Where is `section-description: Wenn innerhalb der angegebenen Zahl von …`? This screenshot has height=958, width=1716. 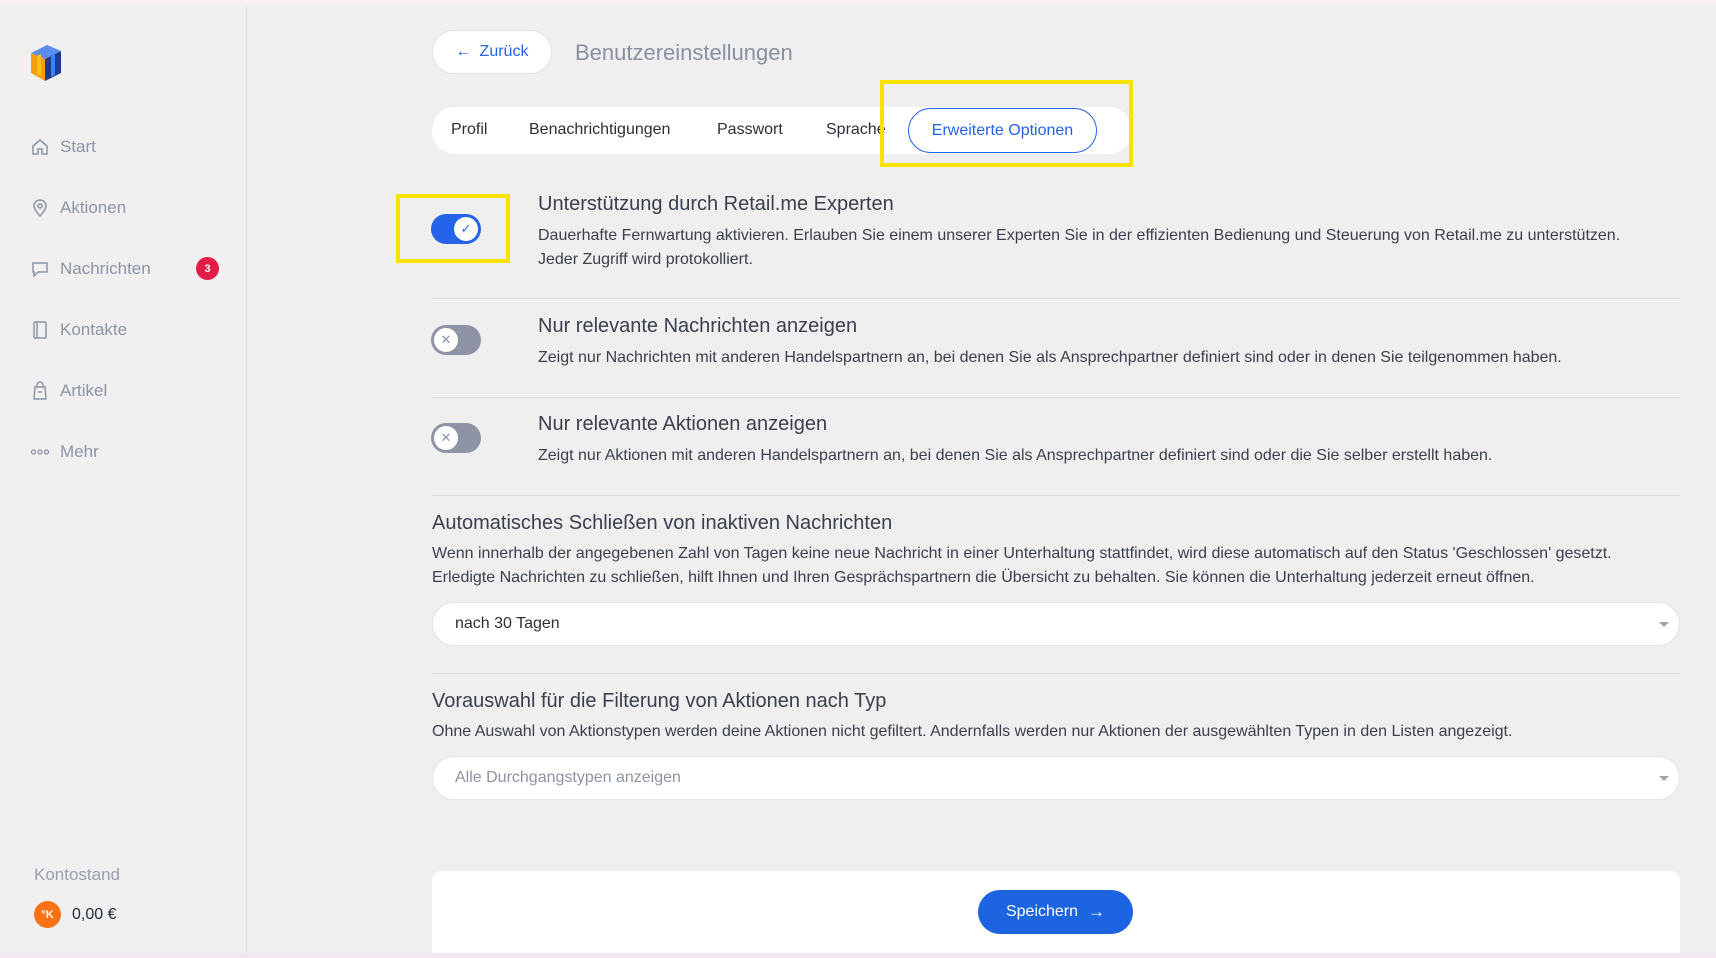
section-description: Wenn innerhalb der angegebenen Zahl von … is located at coordinates (1022, 553).